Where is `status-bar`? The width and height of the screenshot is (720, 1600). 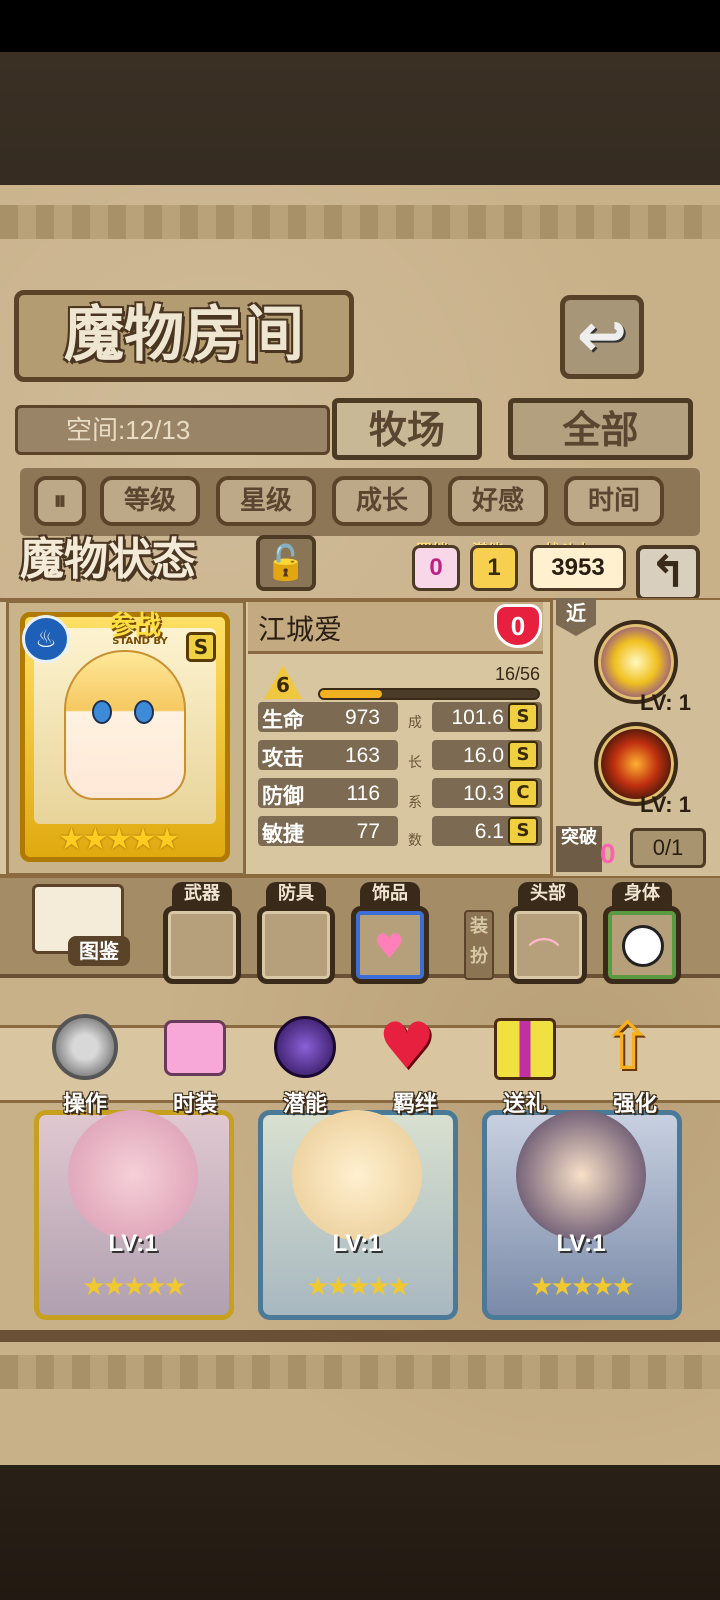 status-bar is located at coordinates (360, 26).